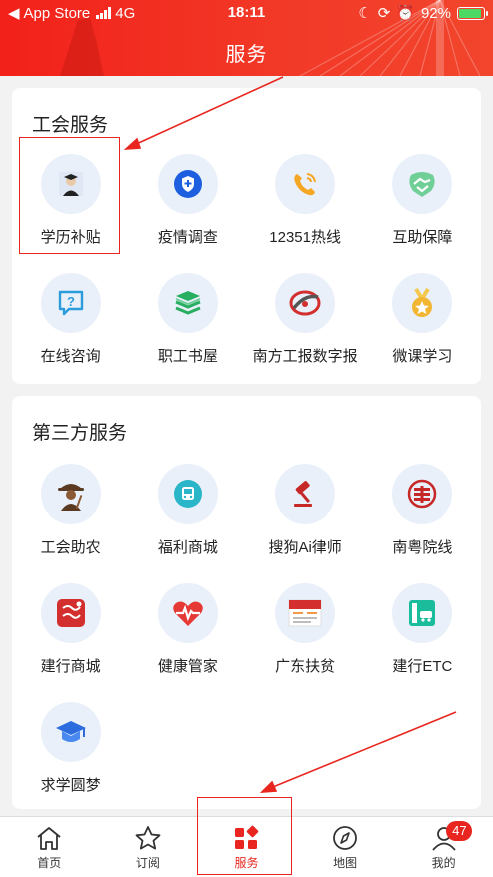 This screenshot has width=493, height=877. I want to click on etc-icon, so click(422, 613).